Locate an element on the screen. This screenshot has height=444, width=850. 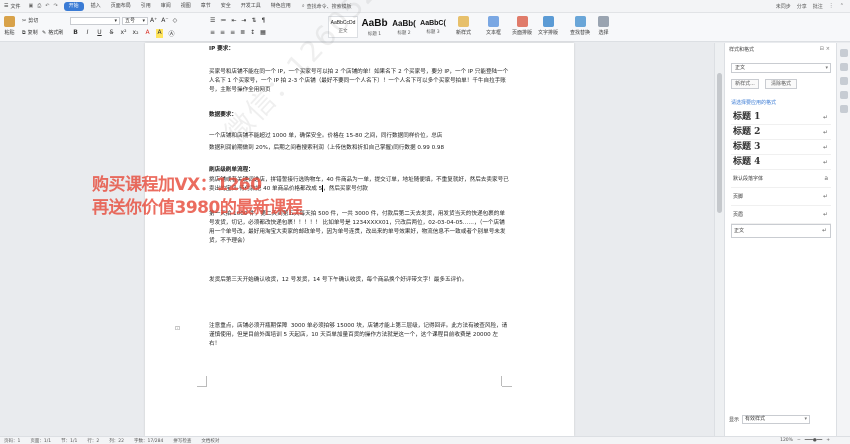
style-list-item-heading-4: 标题 4 ↵ is located at coordinates (781, 162).